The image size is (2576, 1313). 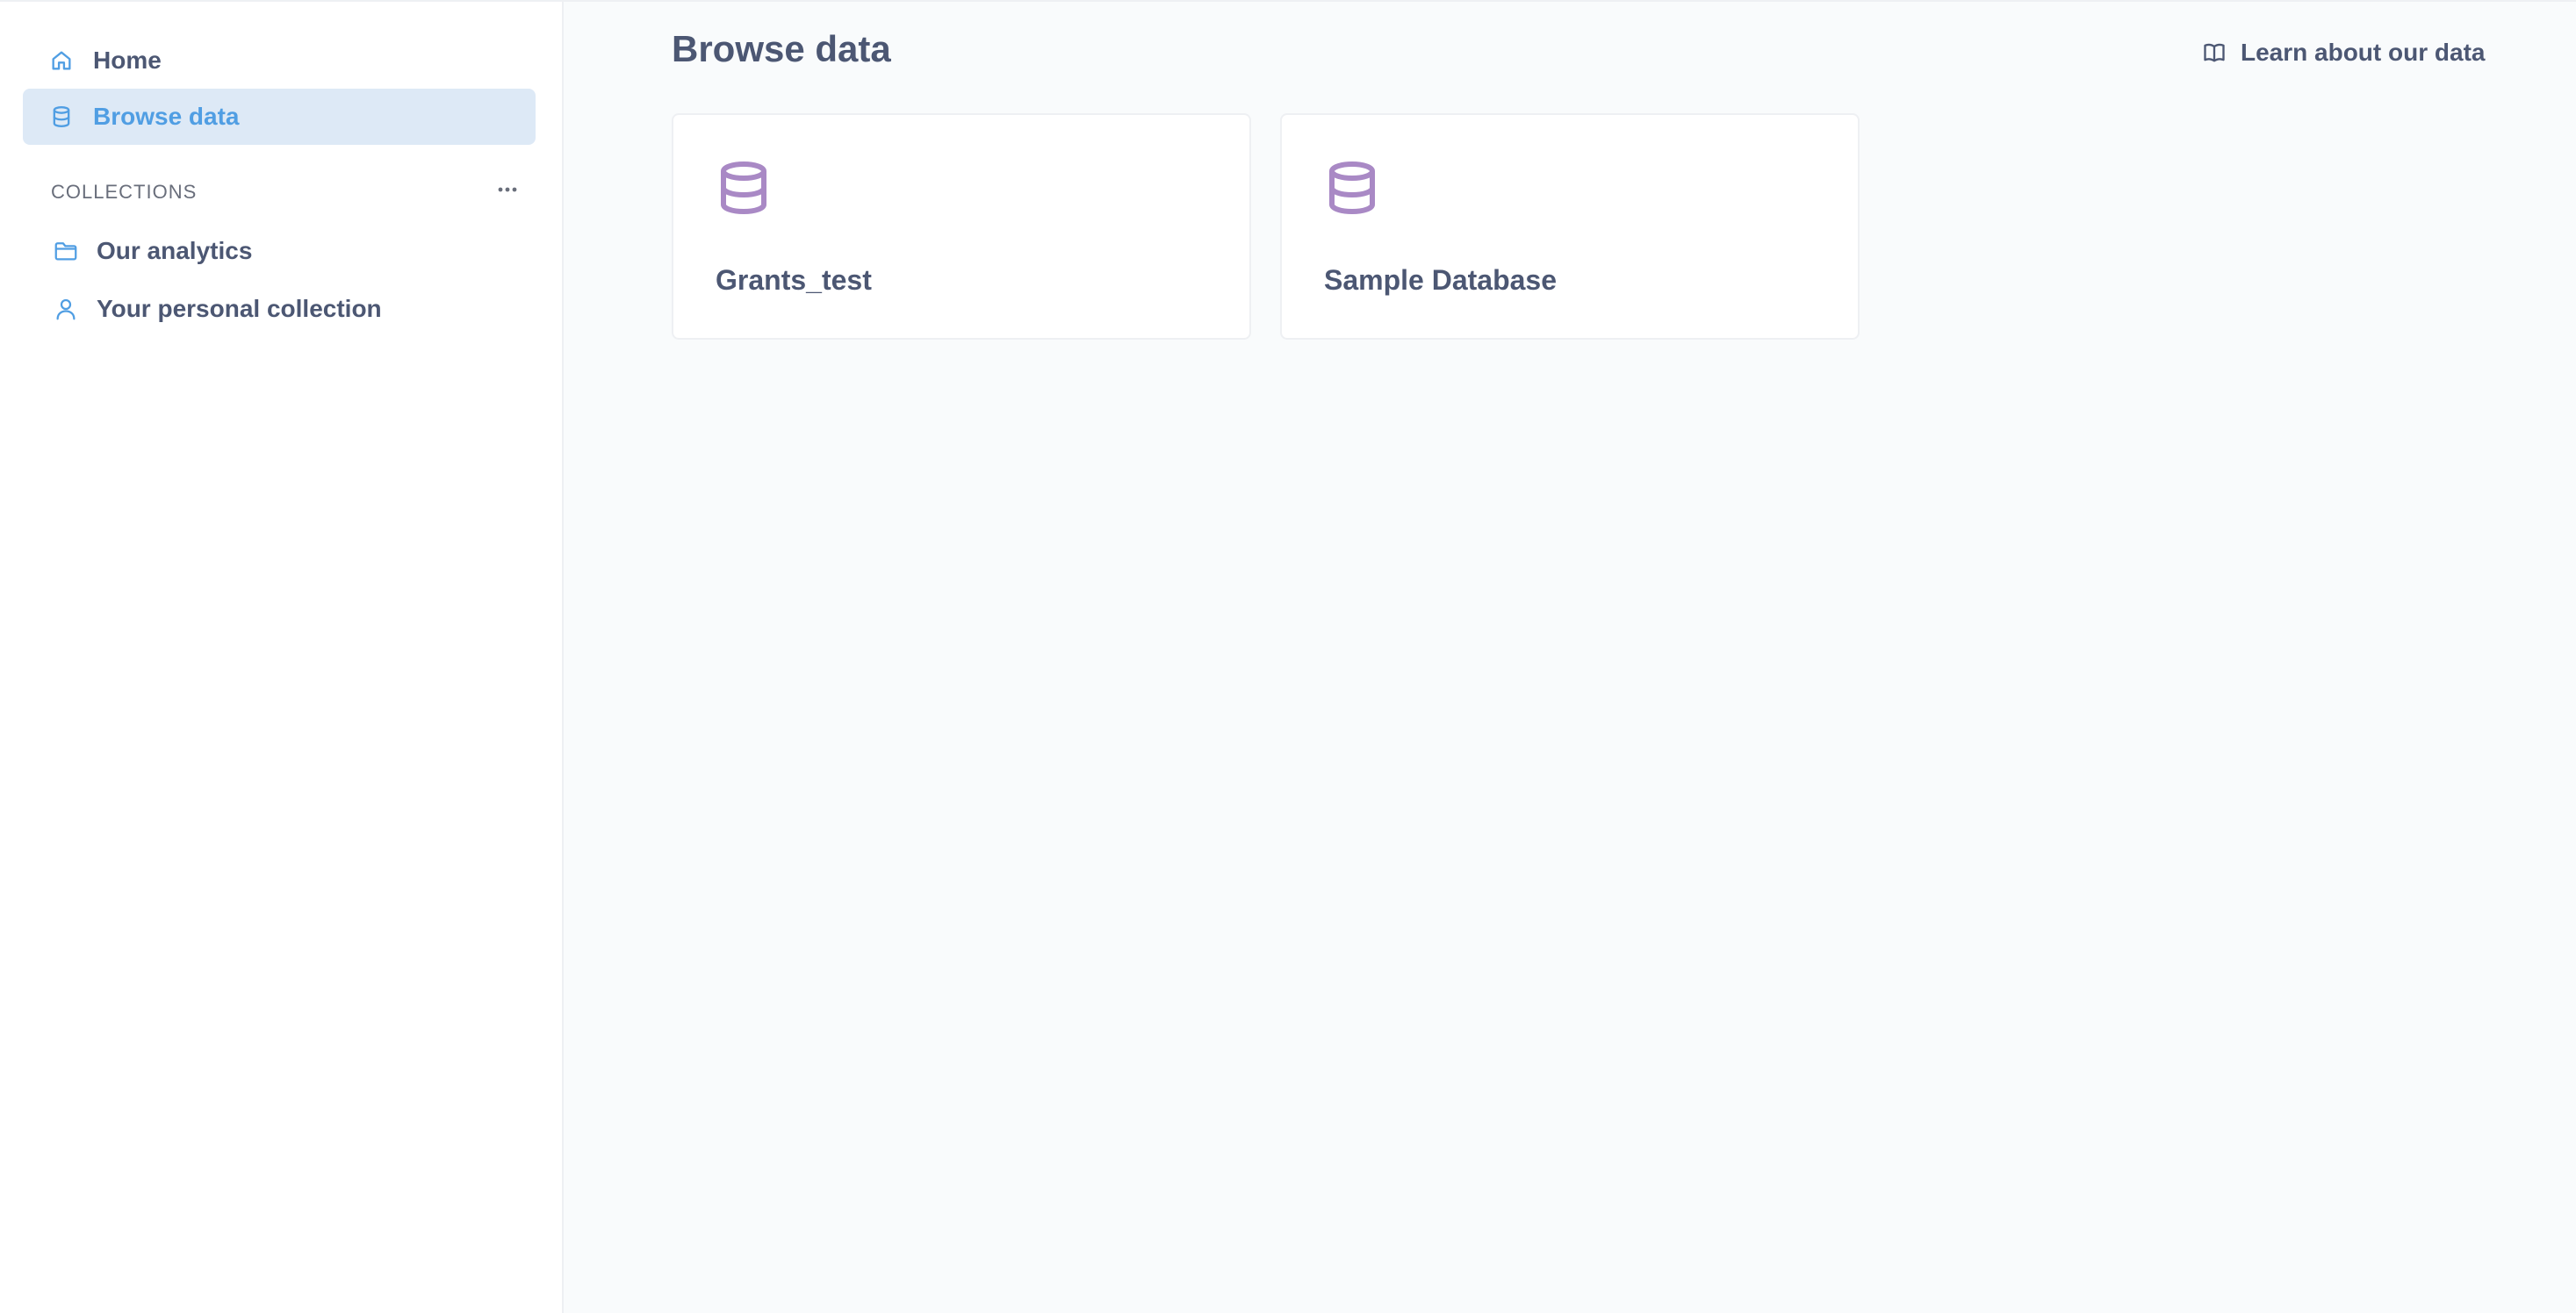 What do you see at coordinates (1570, 226) in the screenshot?
I see `database-card-sample-database: Sample Database` at bounding box center [1570, 226].